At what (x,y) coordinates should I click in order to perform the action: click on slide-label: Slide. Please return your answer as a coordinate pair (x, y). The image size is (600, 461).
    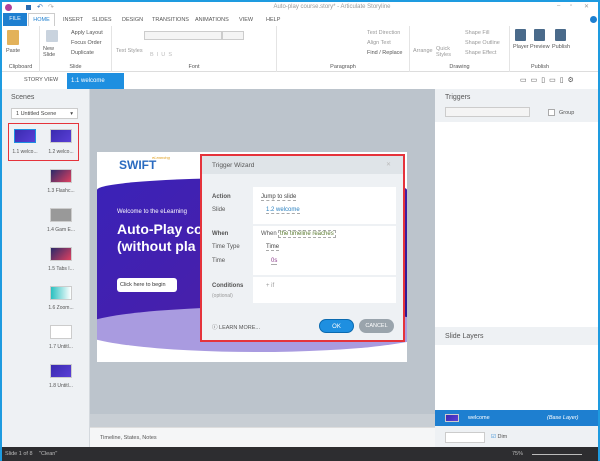
    Looking at the image, I should click on (219, 210).